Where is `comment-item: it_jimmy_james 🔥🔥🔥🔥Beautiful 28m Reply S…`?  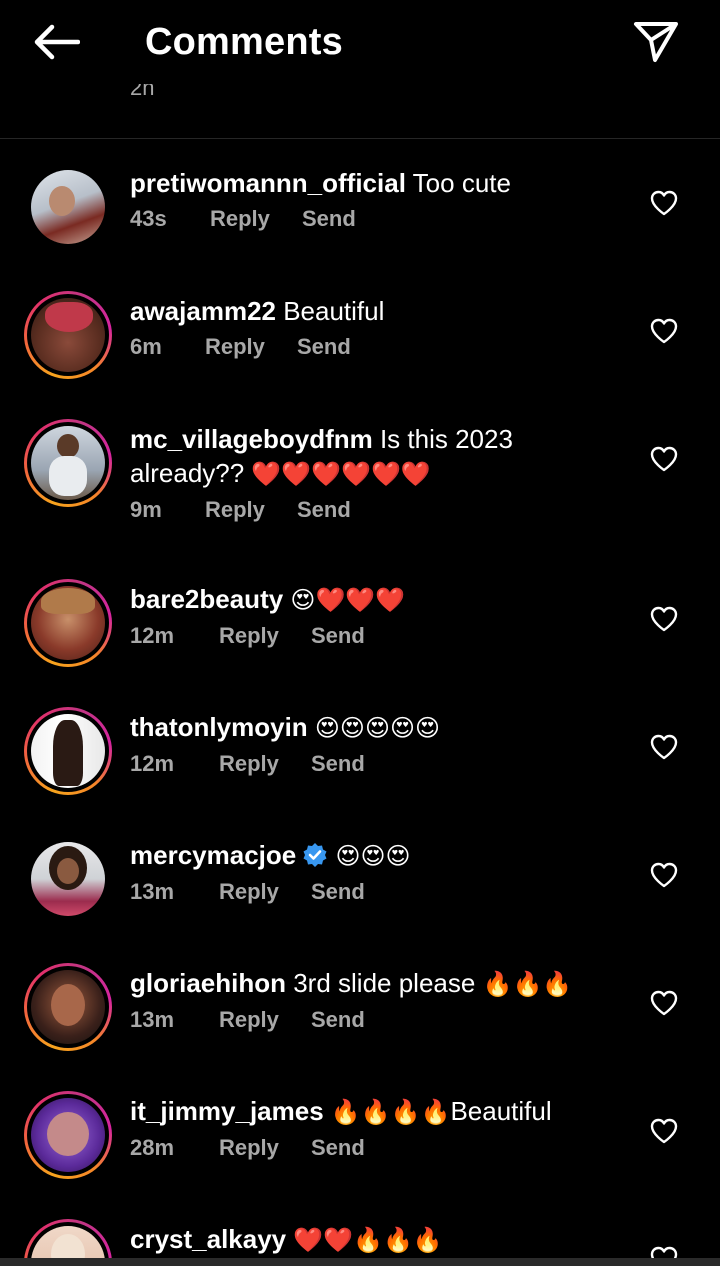 comment-item: it_jimmy_james 🔥🔥🔥🔥Beautiful 28m Reply S… is located at coordinates (360, 1142).